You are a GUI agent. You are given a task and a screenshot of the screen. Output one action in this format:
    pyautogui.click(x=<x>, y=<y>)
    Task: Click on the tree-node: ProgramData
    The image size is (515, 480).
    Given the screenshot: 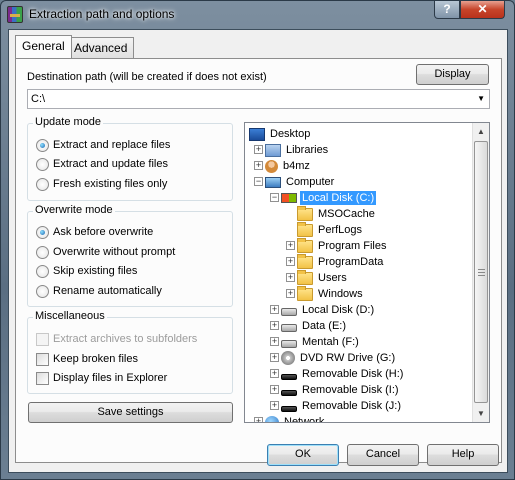 What is the action you would take?
    pyautogui.click(x=341, y=261)
    